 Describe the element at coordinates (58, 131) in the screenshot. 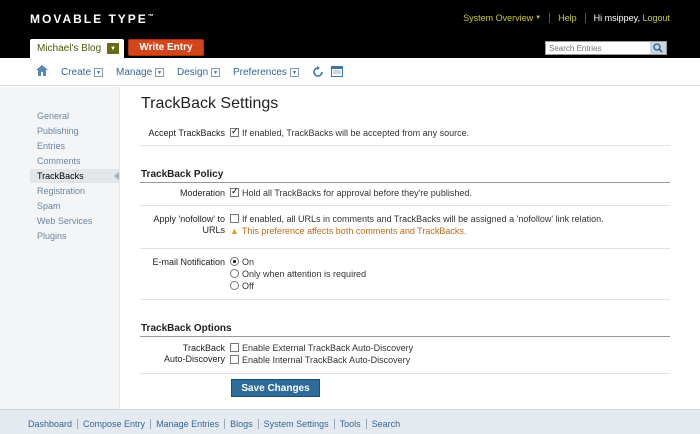

I see `sidebar-item-publishing: Publishing` at that location.